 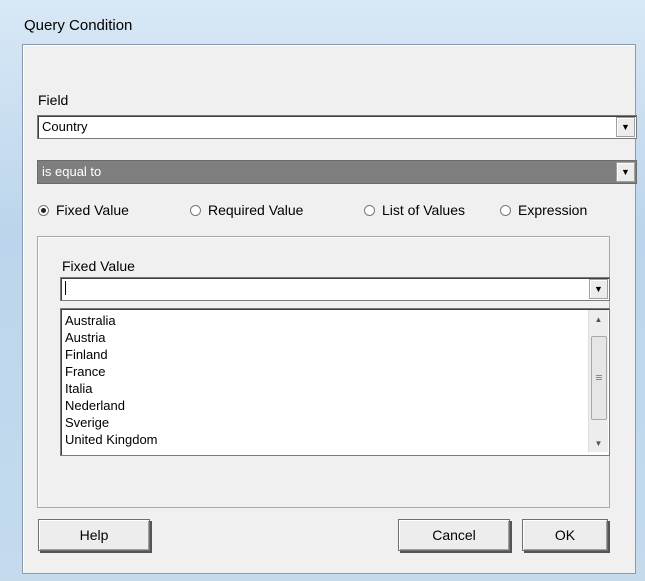 I want to click on list-item: Australia, so click(x=90, y=320).